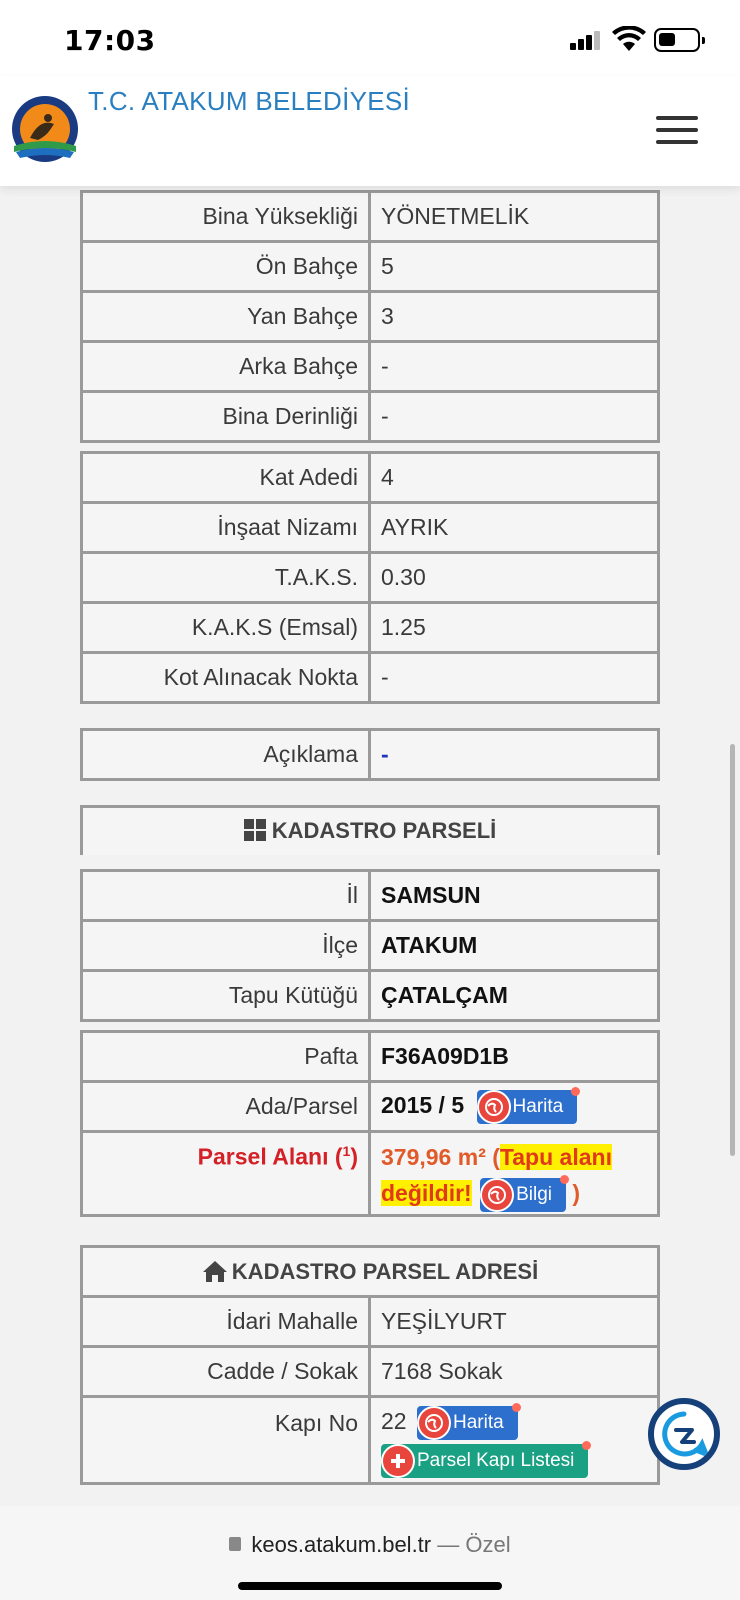 The width and height of the screenshot is (740, 1600). I want to click on battery-icon, so click(679, 40).